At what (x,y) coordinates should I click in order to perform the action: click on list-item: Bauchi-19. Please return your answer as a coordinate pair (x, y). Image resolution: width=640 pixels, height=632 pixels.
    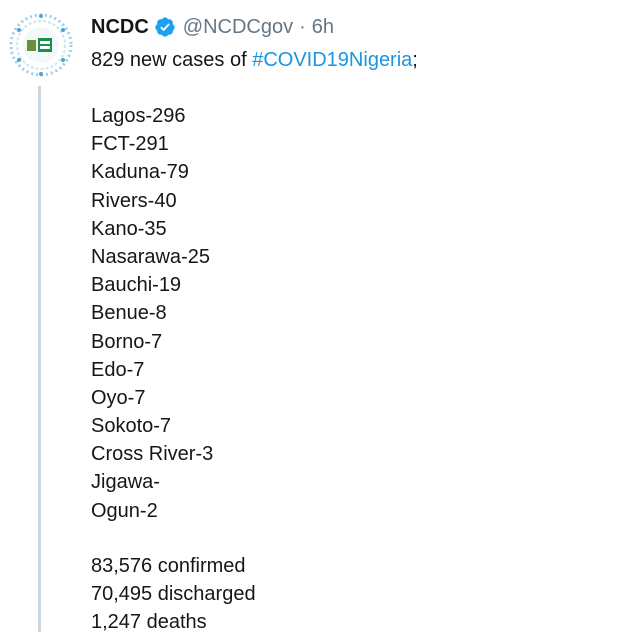
    Looking at the image, I should click on (136, 285).